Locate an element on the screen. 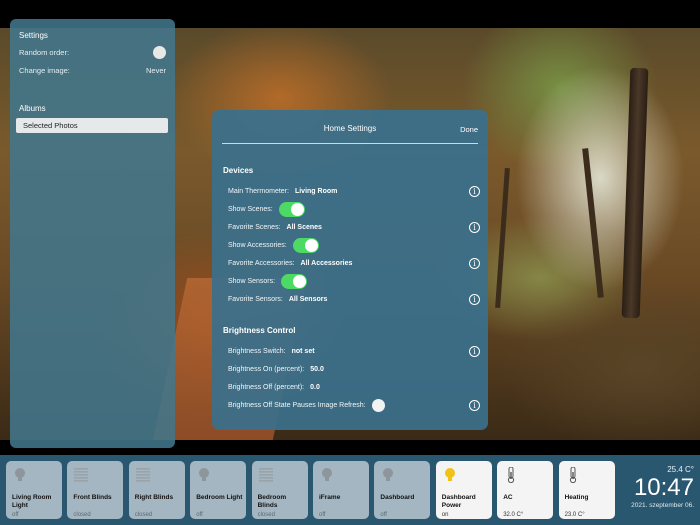  temperature-readout: 25.4 C° is located at coordinates (680, 469).